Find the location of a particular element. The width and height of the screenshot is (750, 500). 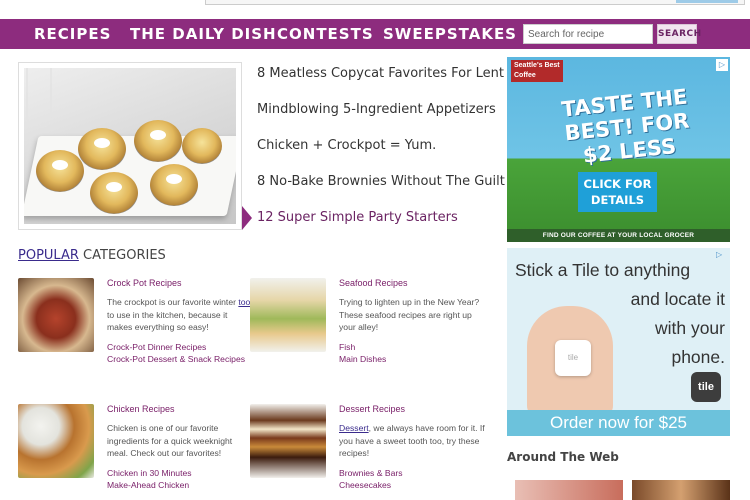

subcategory-link: Chicken in 30 Minutes is located at coordinates (181, 473).